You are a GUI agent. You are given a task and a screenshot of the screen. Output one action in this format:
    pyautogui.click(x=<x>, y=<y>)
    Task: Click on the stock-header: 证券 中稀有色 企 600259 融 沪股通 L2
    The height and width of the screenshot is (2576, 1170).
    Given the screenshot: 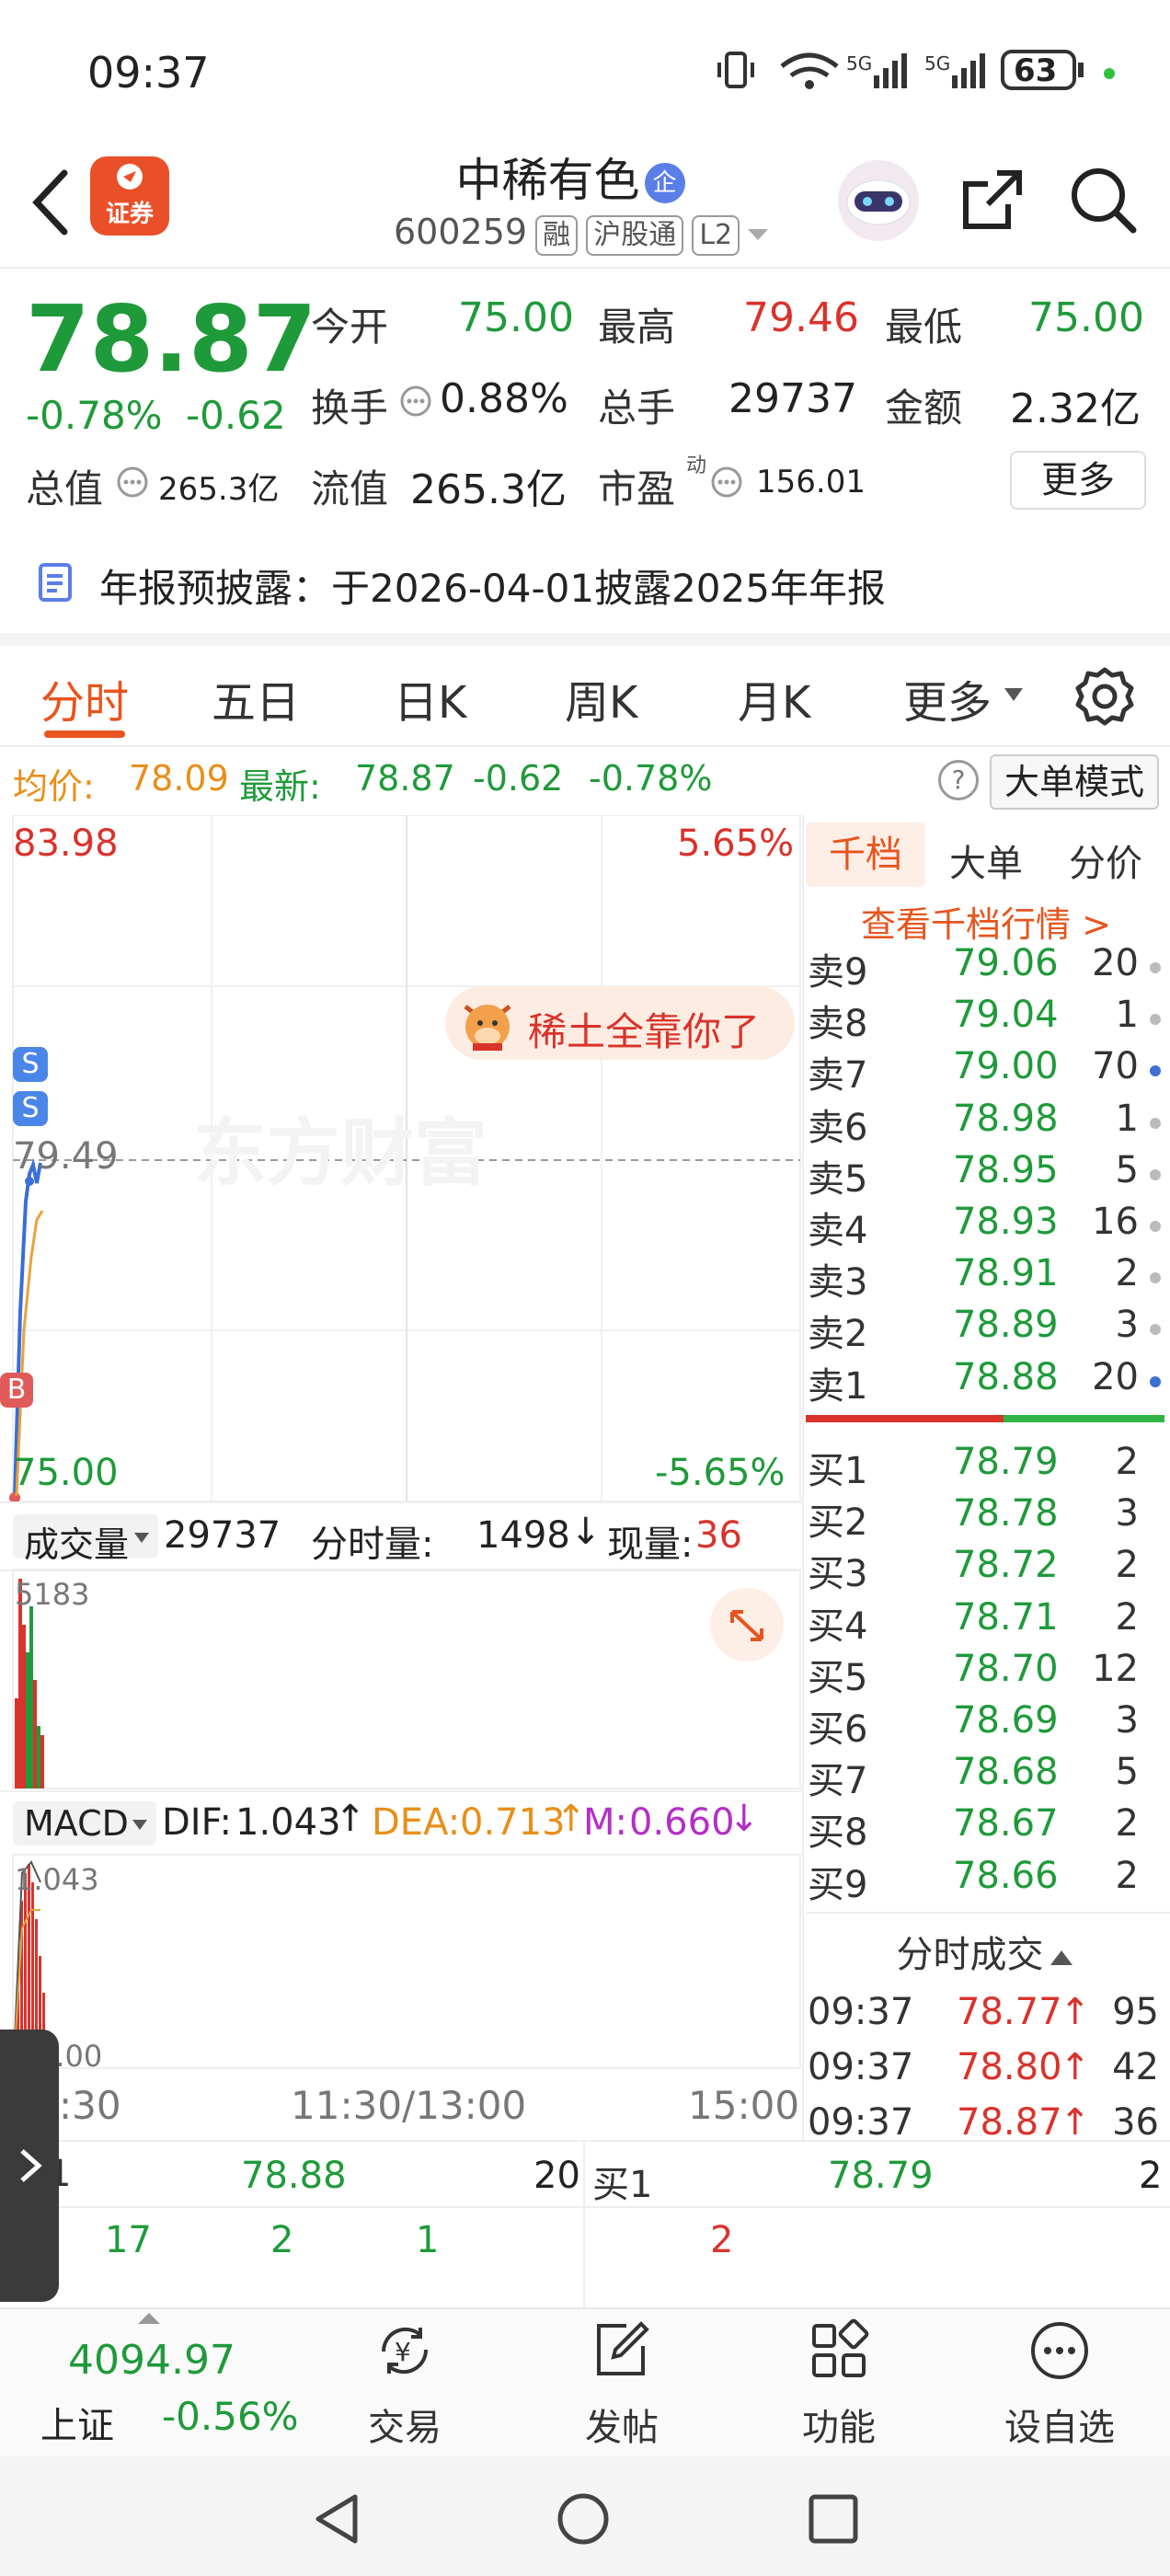 What is the action you would take?
    pyautogui.click(x=585, y=202)
    